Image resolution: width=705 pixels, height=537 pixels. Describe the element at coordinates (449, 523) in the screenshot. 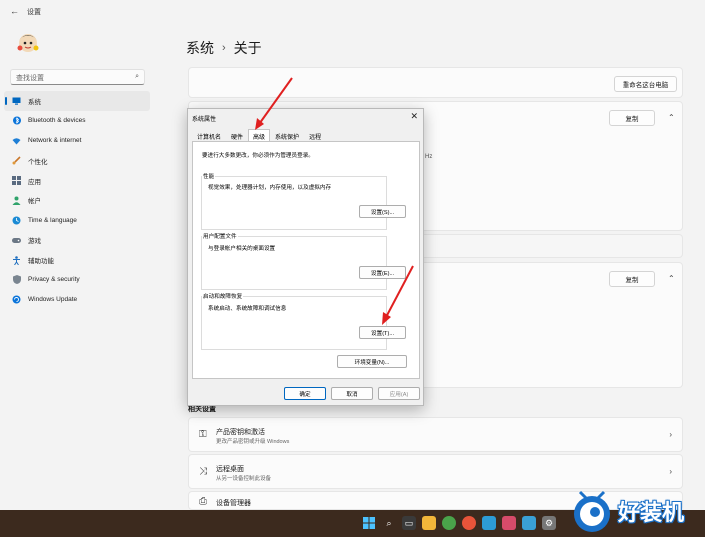

I see `chrome-icon` at that location.